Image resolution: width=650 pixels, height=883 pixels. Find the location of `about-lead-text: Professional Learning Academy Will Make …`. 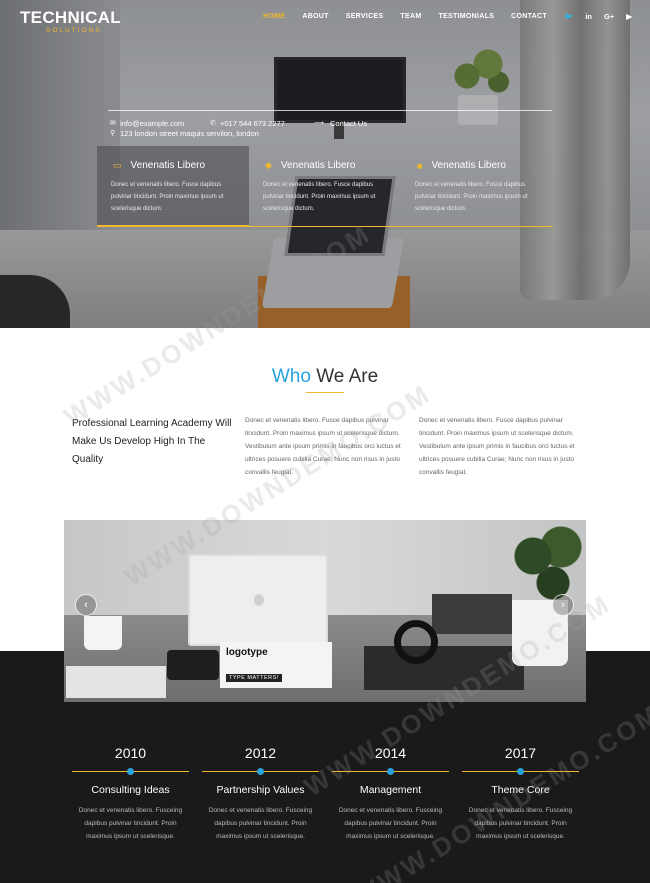

about-lead-text: Professional Learning Academy Will Make … is located at coordinates (152, 441).